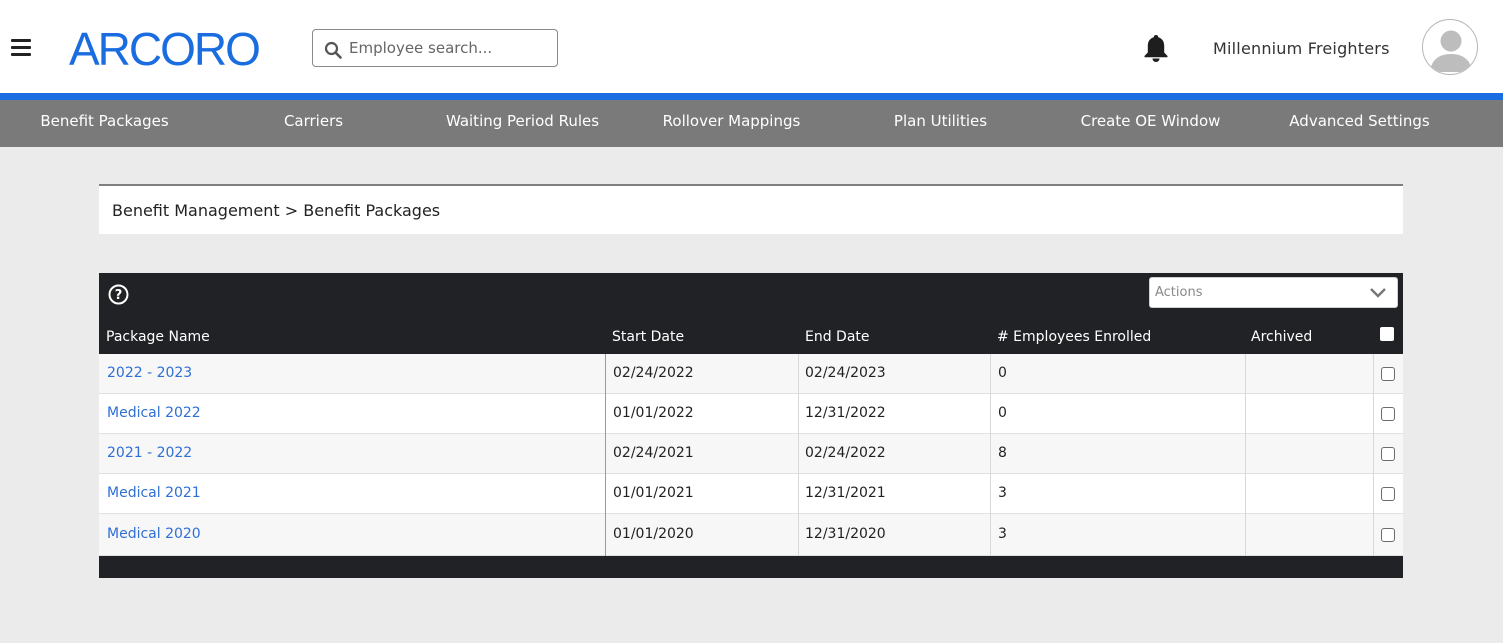 The image size is (1503, 643). What do you see at coordinates (1273, 292) in the screenshot?
I see `actions-dropdown: Actions` at bounding box center [1273, 292].